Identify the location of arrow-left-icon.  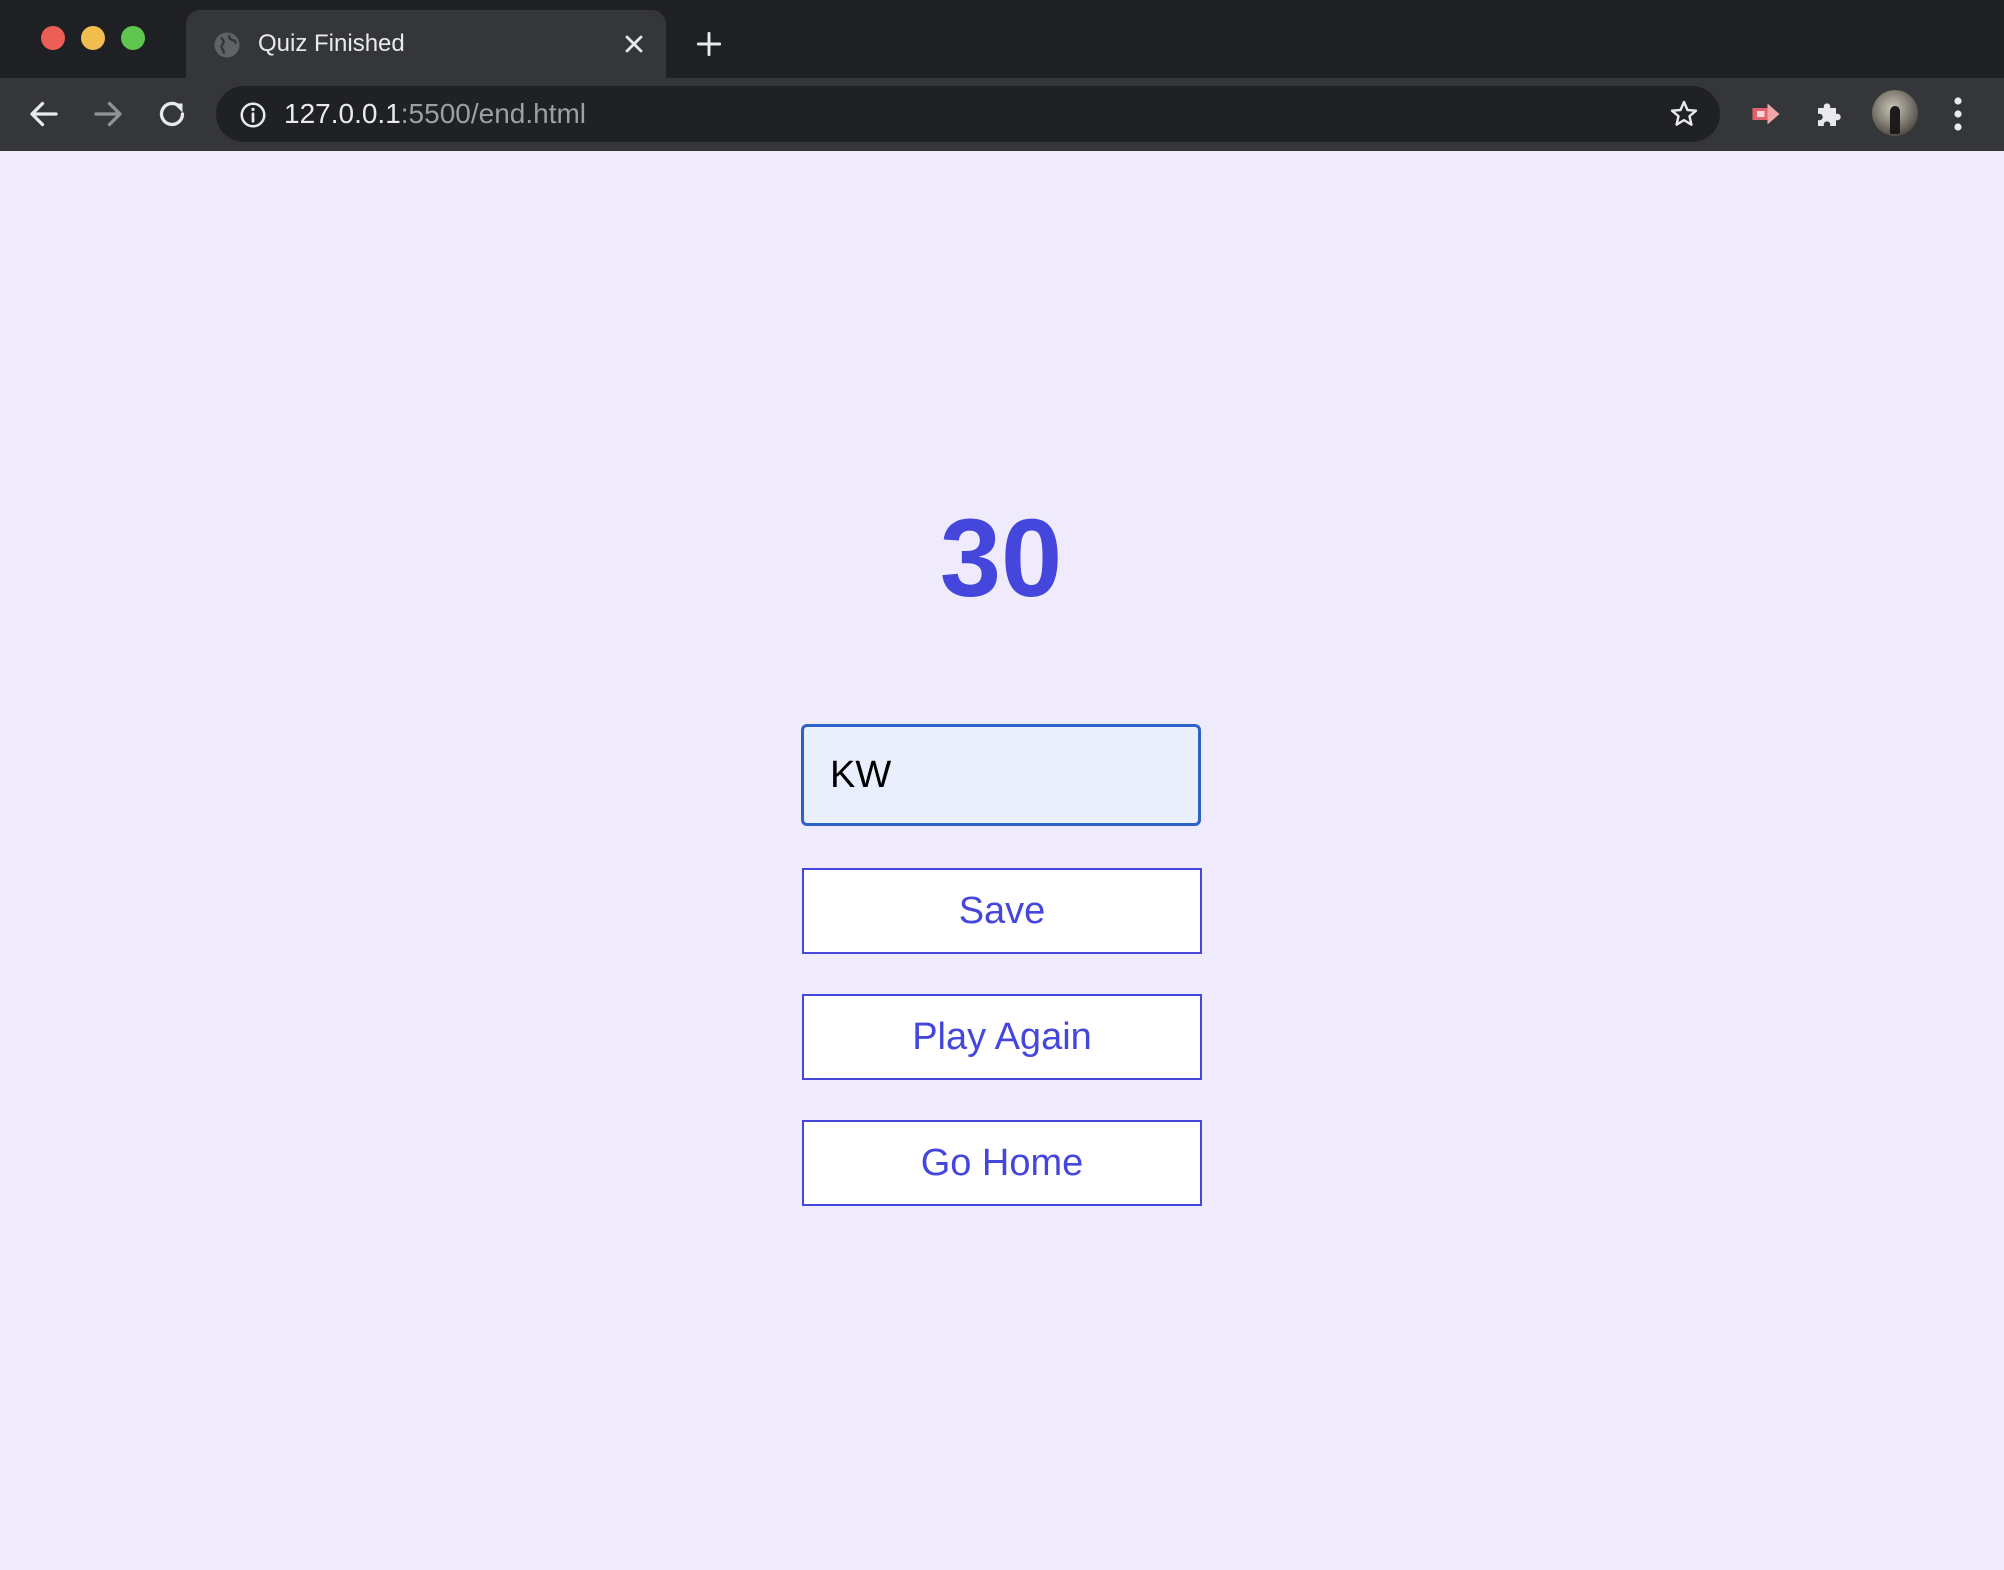
(44, 114).